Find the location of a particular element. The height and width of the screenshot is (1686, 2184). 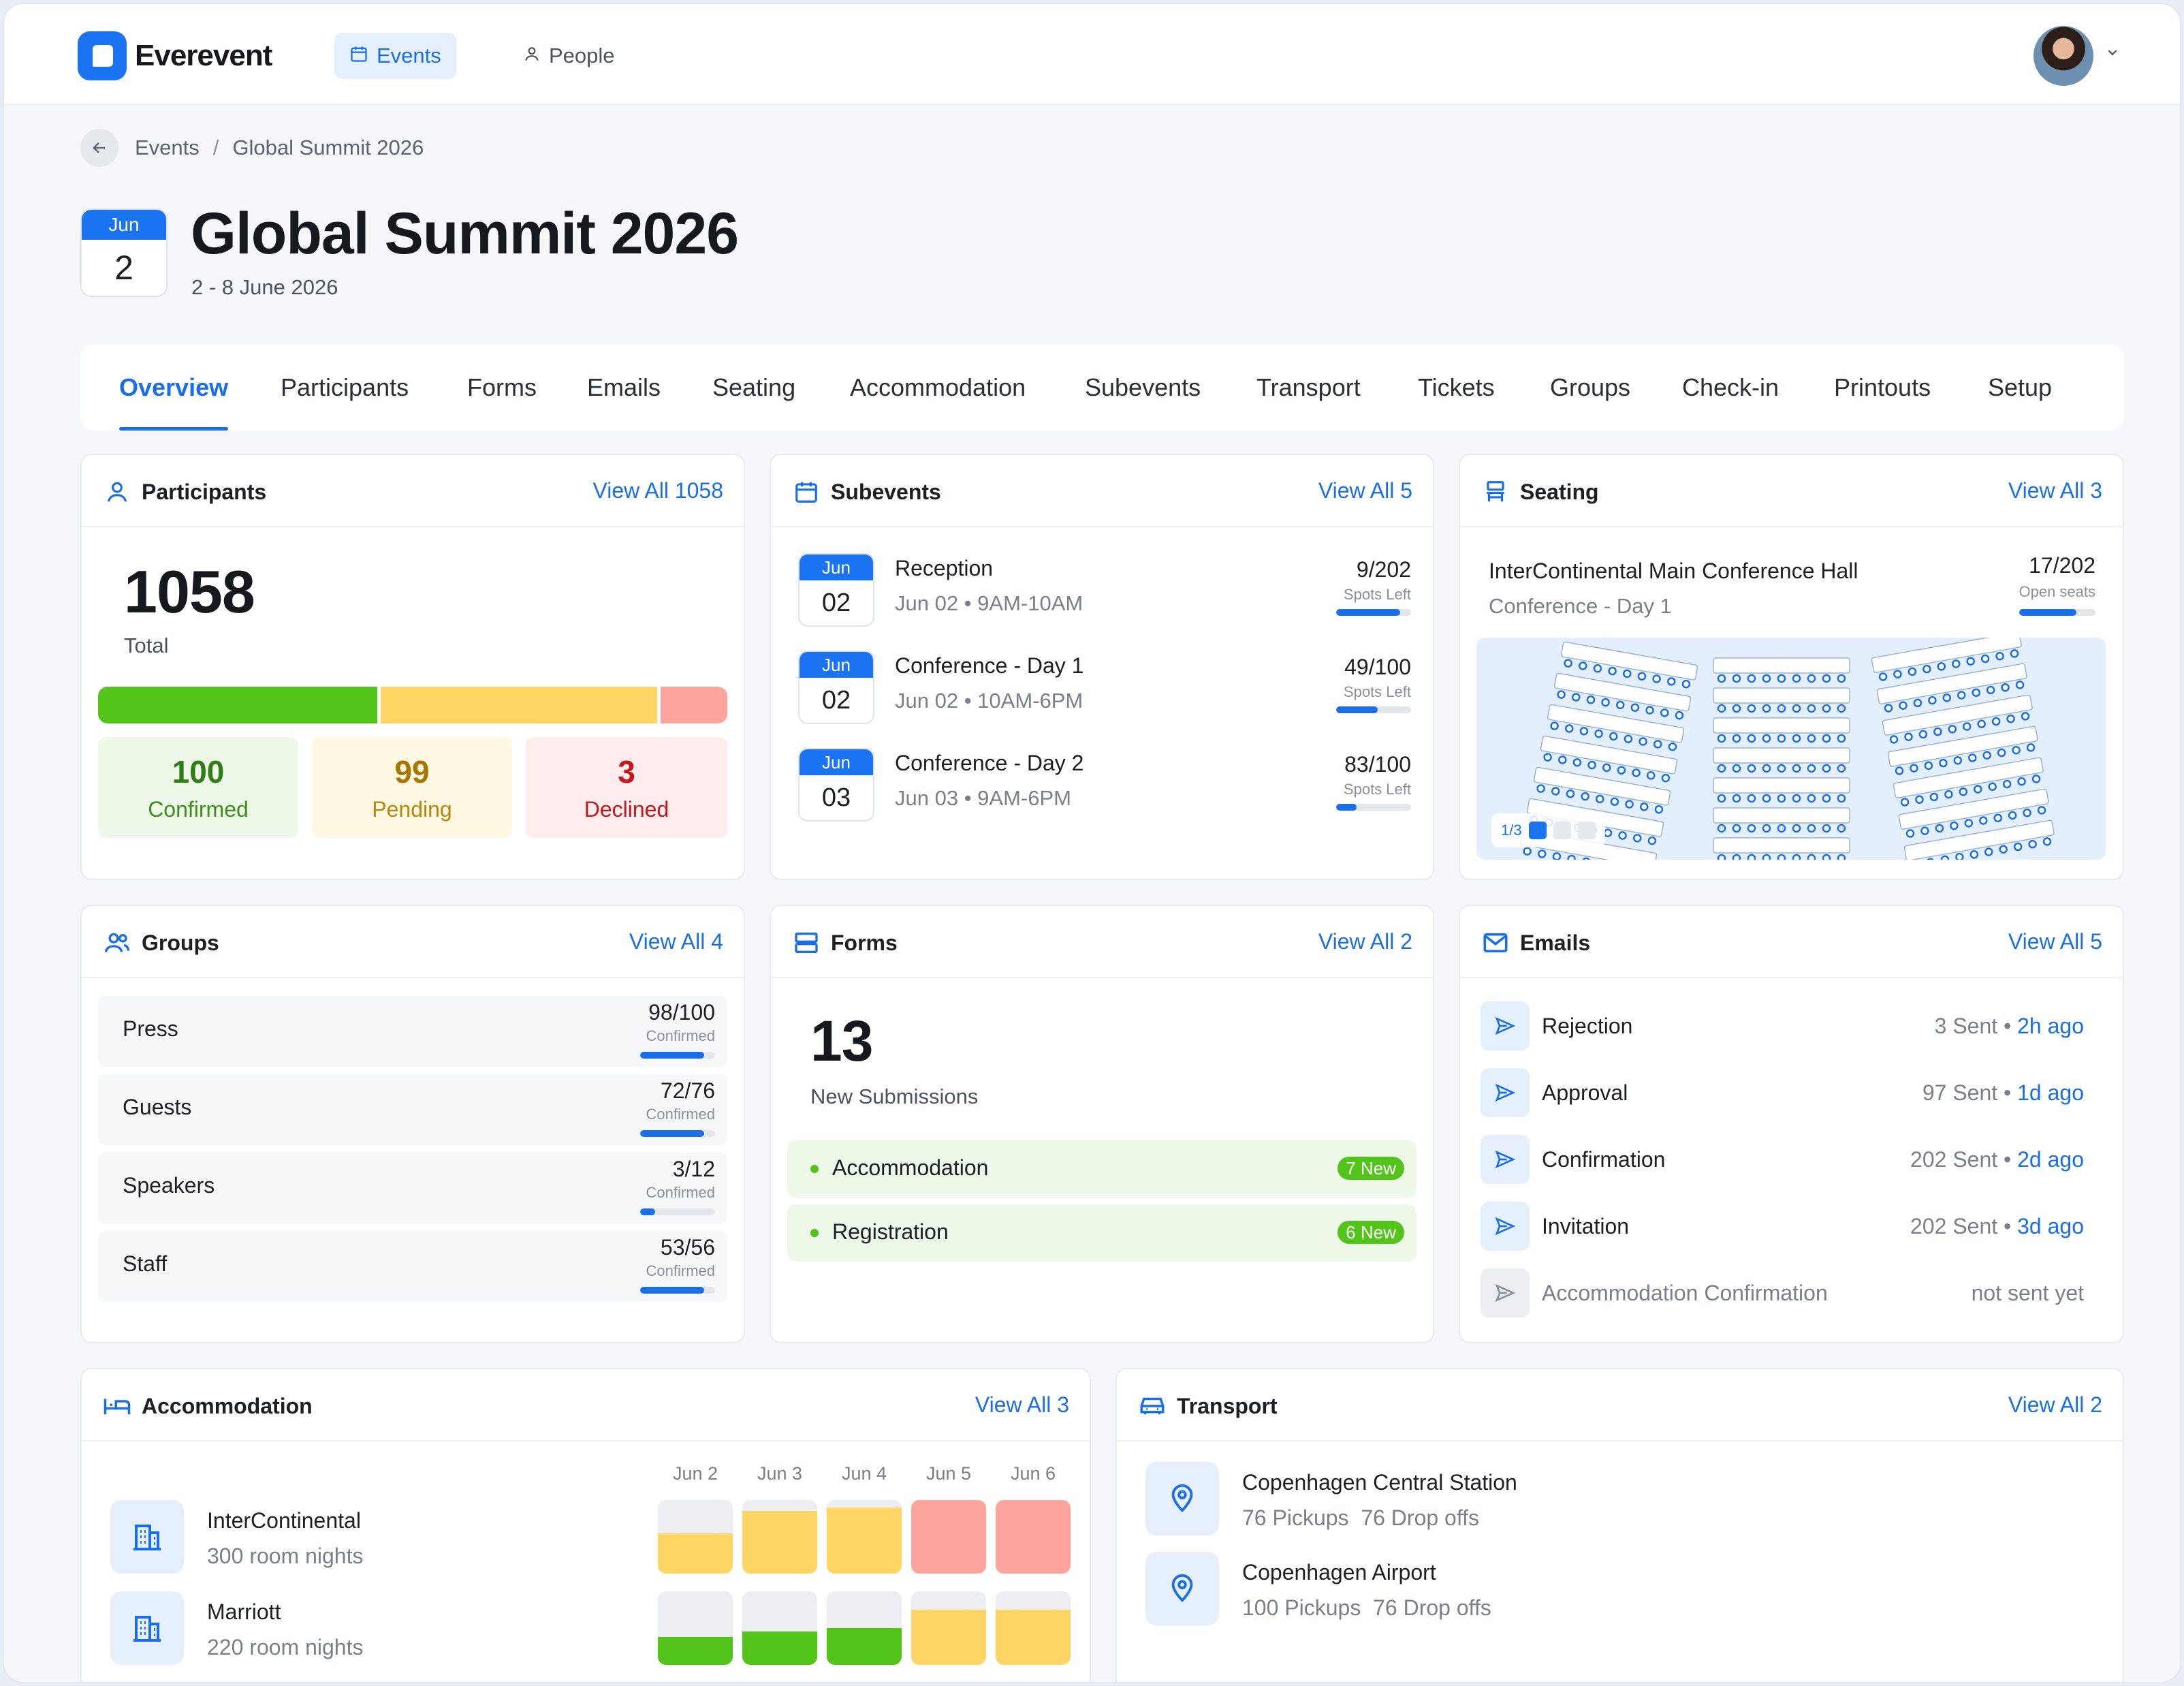

pending-stat: 99 Pending is located at coordinates (412, 787).